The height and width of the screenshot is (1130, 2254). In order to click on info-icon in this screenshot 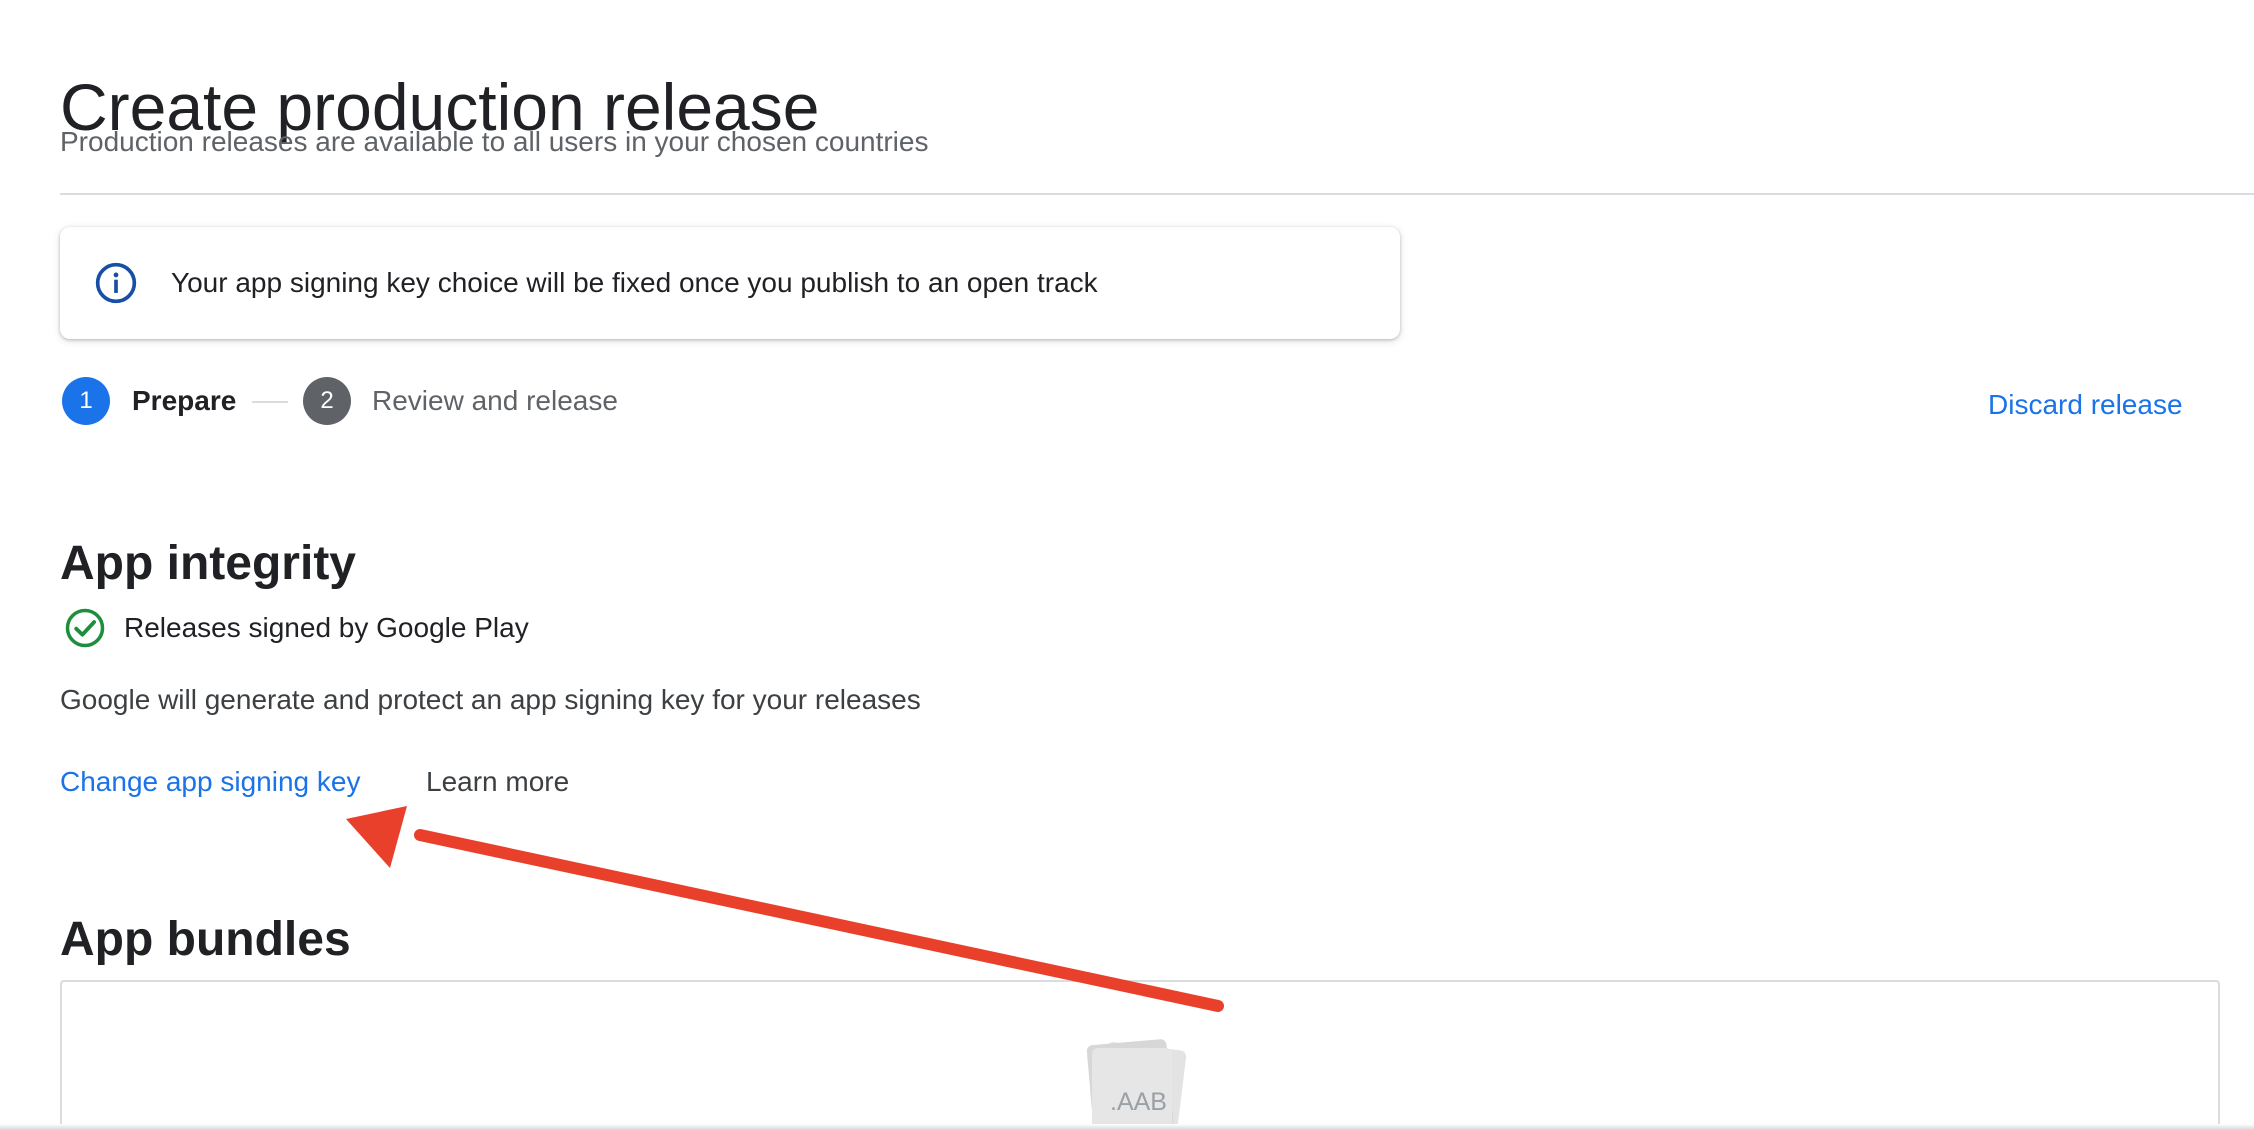, I will do `click(116, 283)`.